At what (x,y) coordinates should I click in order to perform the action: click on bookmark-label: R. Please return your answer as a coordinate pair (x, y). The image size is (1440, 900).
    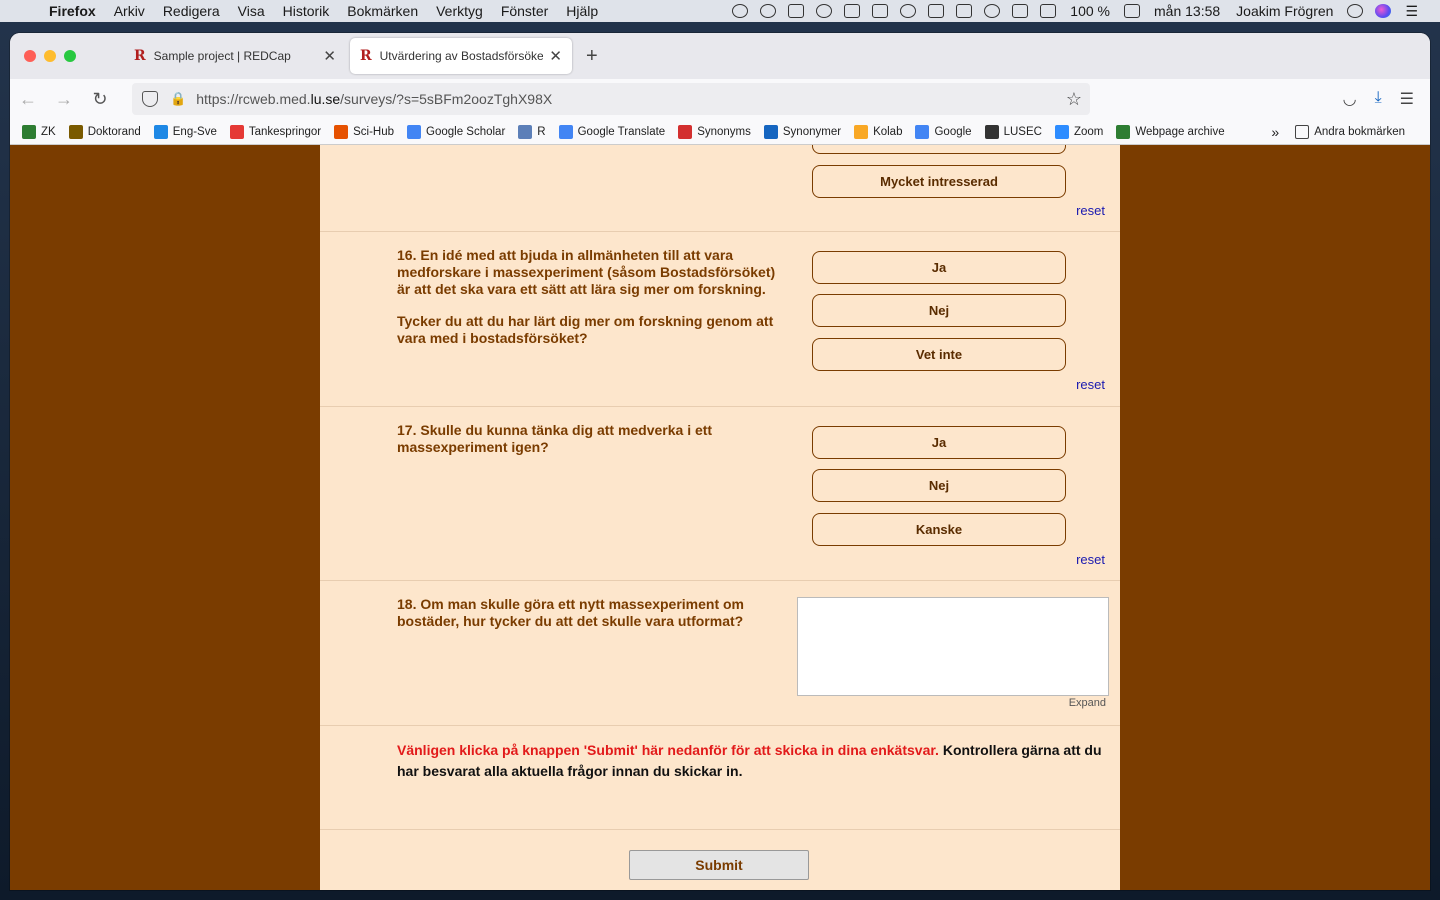
    Looking at the image, I should click on (541, 131).